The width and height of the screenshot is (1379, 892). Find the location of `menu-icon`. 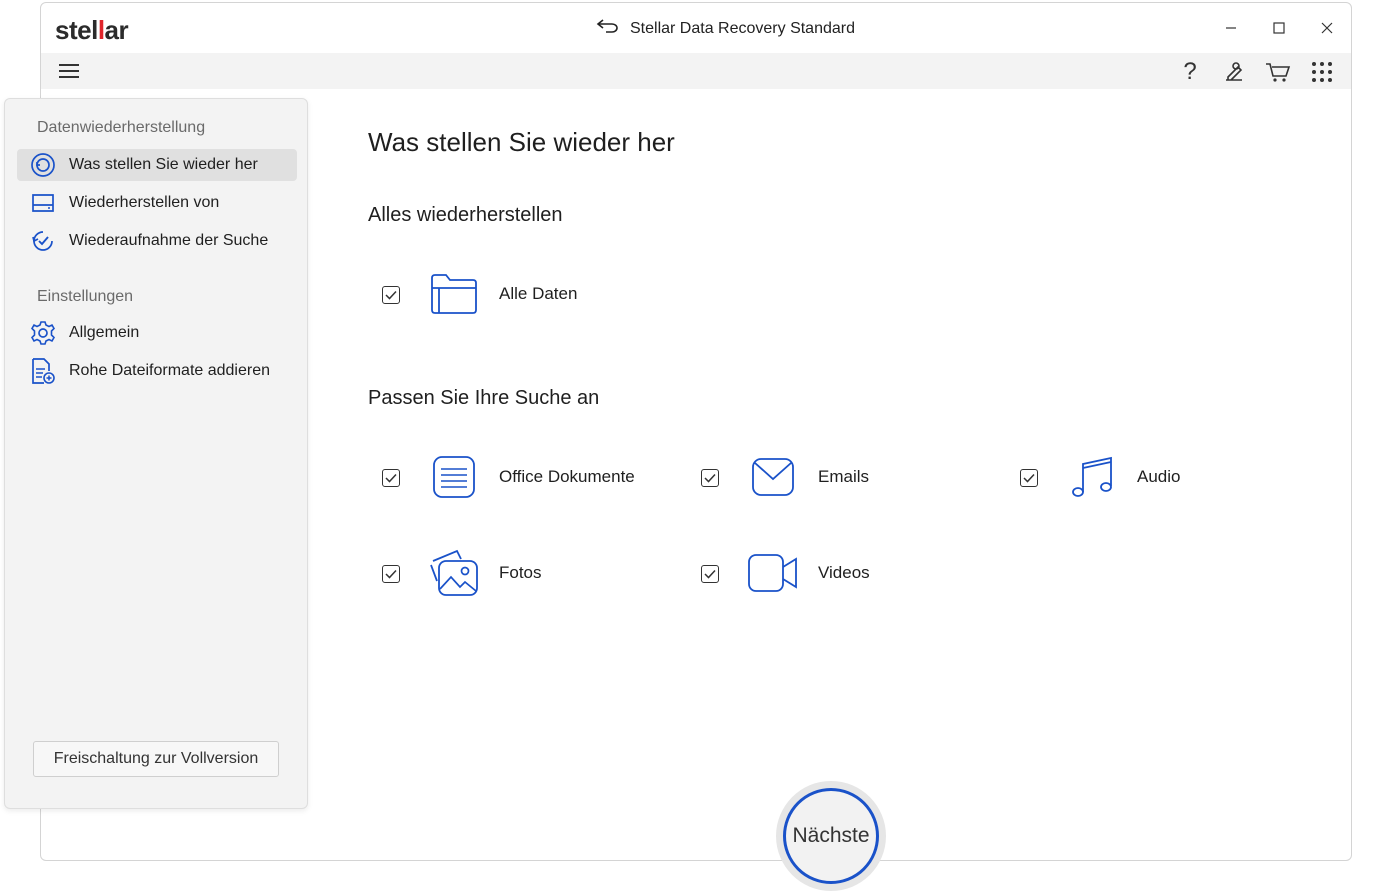

menu-icon is located at coordinates (69, 71).